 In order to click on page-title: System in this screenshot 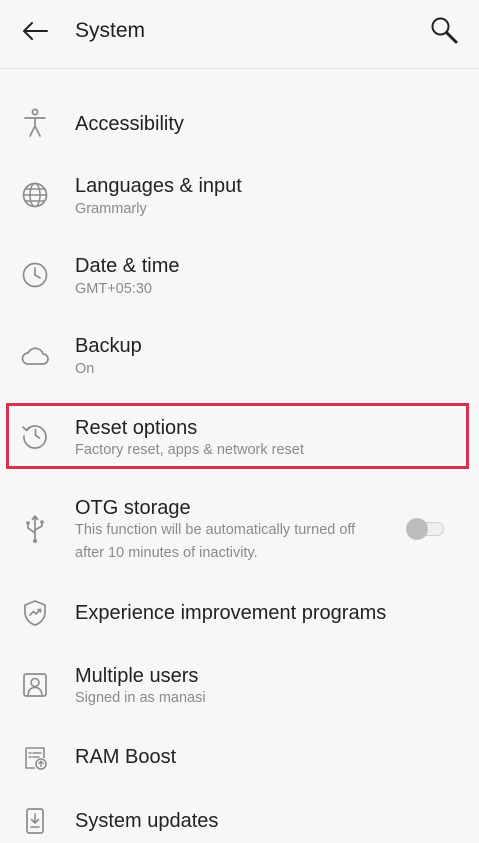, I will do `click(110, 30)`.